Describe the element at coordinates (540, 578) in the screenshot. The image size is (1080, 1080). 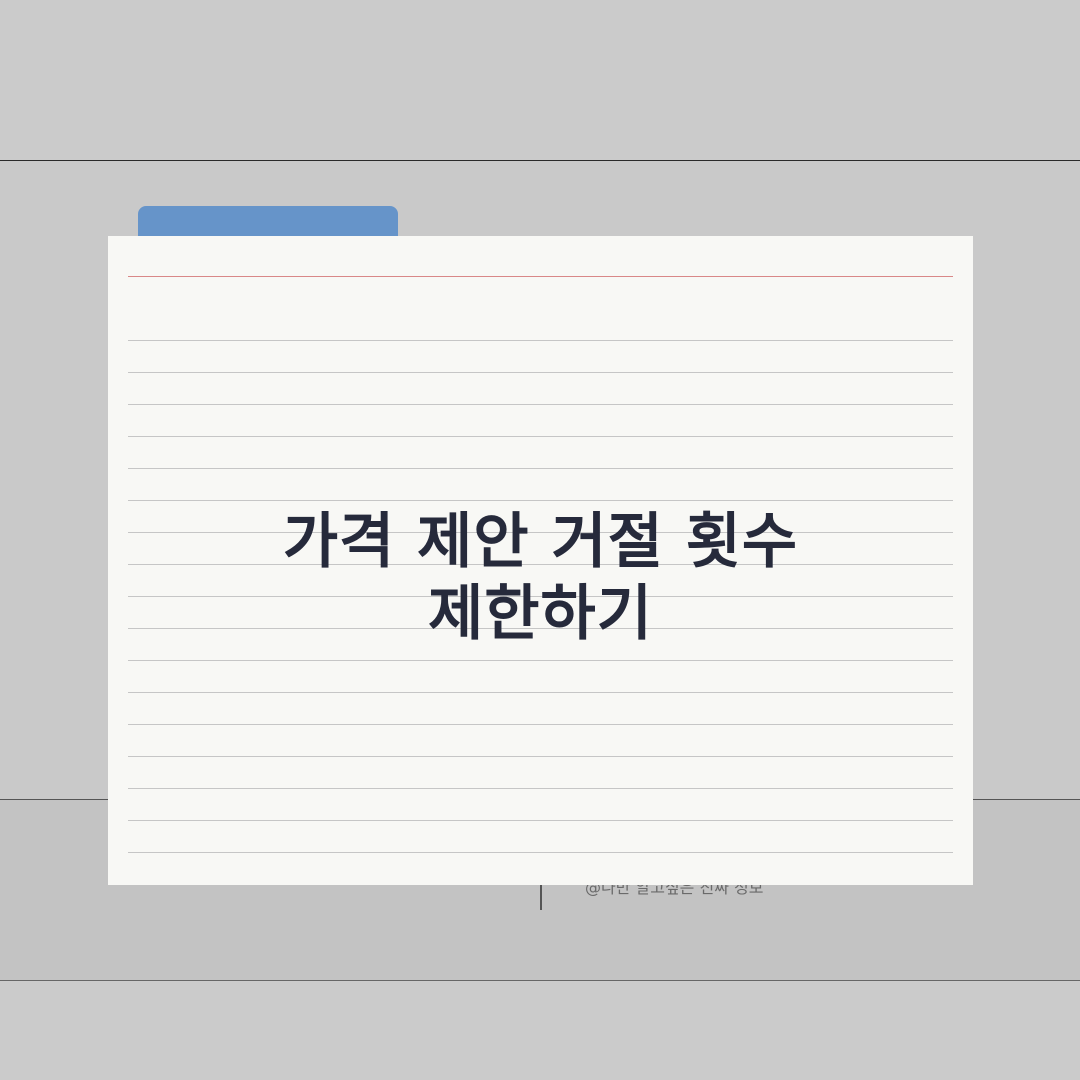
I see `page-title: 가격 제안 거절 횟수 제한하기` at that location.